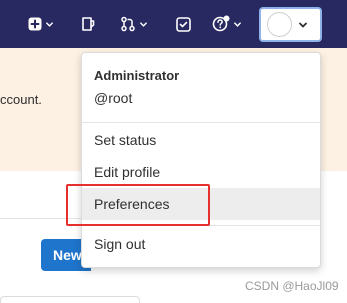 The width and height of the screenshot is (347, 303). What do you see at coordinates (137, 75) in the screenshot?
I see `user-display-name: Administrator` at bounding box center [137, 75].